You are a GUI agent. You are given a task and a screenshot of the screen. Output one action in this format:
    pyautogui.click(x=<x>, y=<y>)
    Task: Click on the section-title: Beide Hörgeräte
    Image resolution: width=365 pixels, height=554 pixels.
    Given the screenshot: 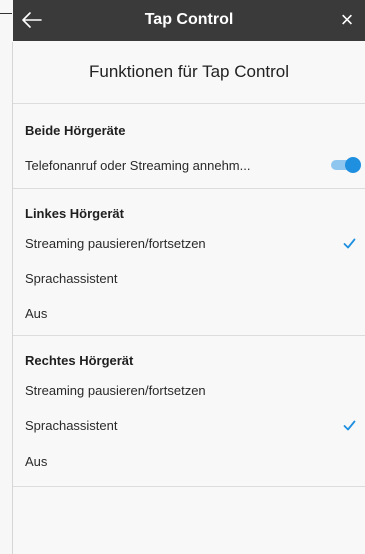 What is the action you would take?
    pyautogui.click(x=75, y=130)
    